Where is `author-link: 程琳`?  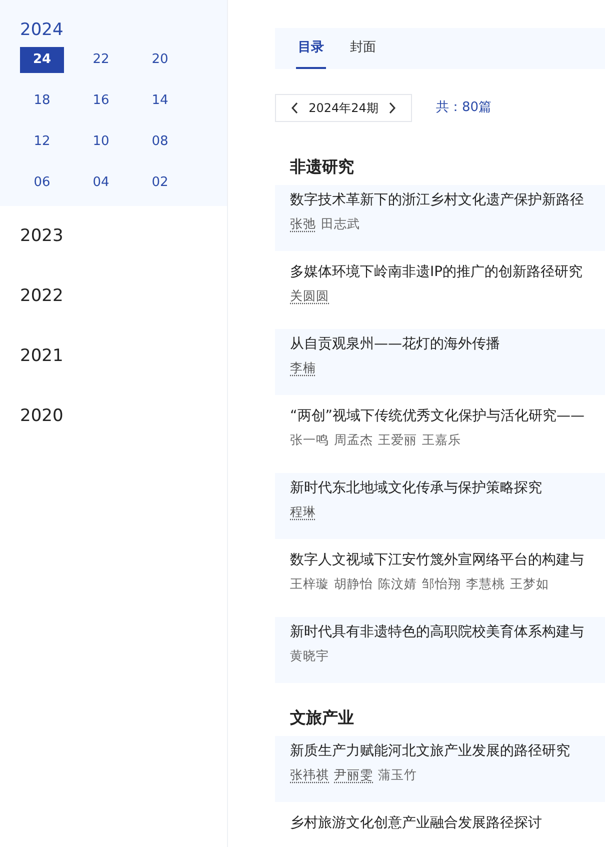
author-link: 程琳 is located at coordinates (303, 512).